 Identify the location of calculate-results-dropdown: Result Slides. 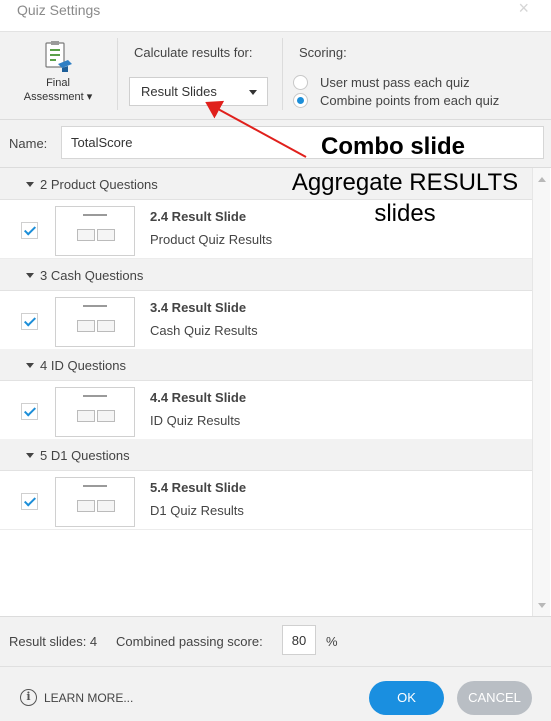
(198, 91).